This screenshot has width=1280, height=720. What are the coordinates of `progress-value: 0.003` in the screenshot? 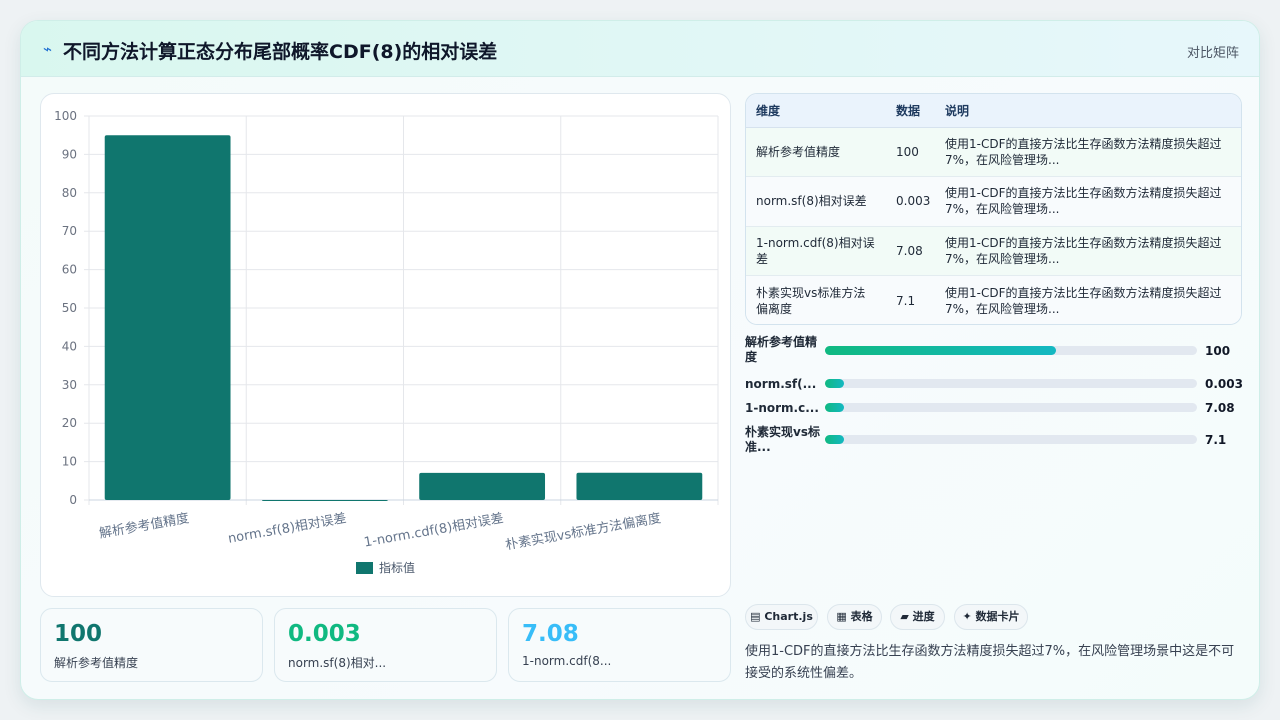 It's located at (1224, 384).